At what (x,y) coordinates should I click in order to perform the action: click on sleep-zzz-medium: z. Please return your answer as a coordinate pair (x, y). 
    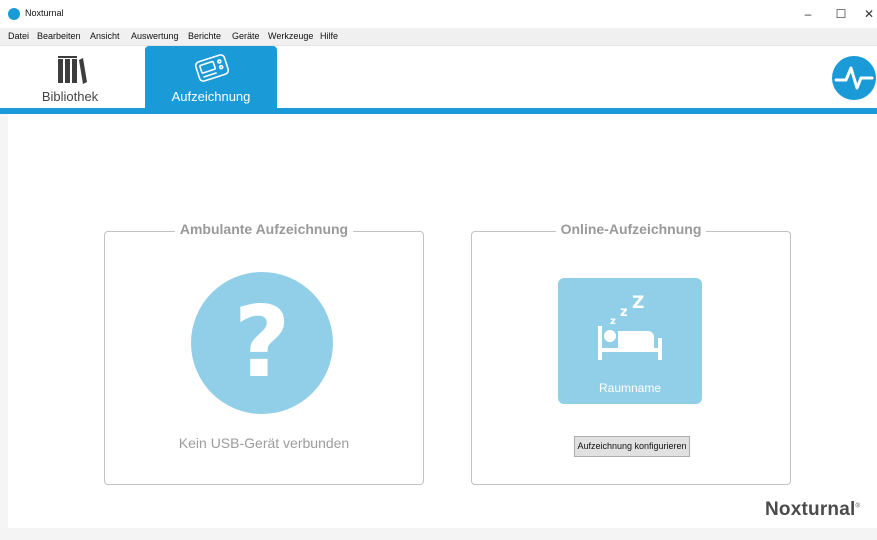
    Looking at the image, I should click on (624, 312).